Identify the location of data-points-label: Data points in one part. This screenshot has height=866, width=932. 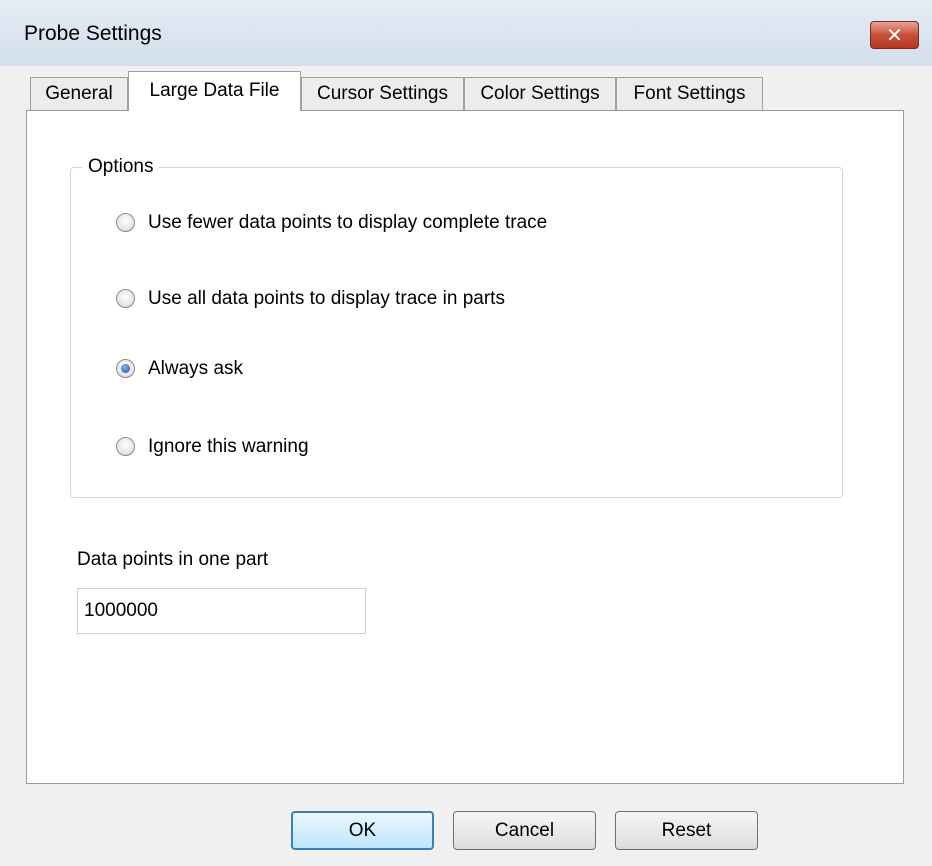
(173, 559).